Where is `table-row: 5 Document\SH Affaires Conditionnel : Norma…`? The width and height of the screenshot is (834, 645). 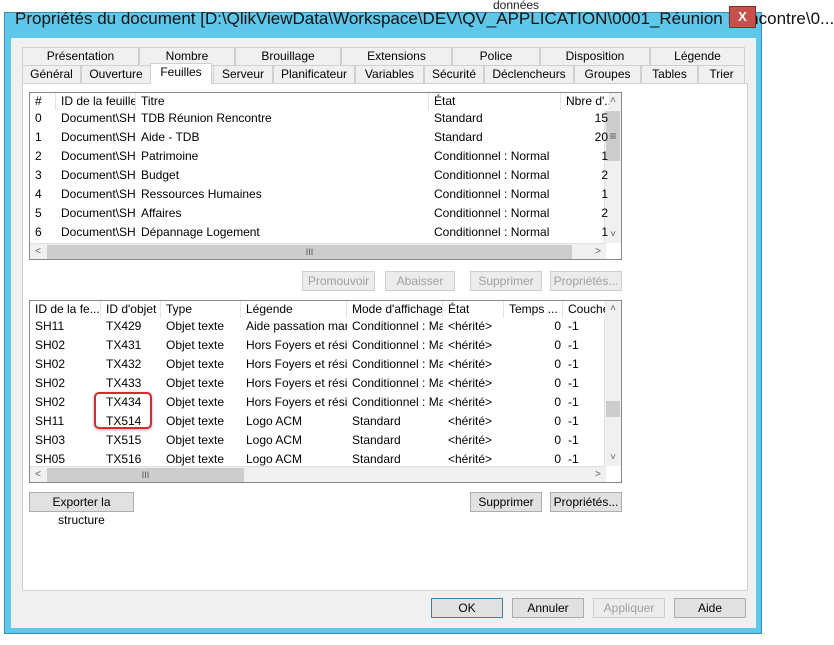 table-row: 5 Document\SH Affaires Conditionnel : Norma… is located at coordinates (319, 213).